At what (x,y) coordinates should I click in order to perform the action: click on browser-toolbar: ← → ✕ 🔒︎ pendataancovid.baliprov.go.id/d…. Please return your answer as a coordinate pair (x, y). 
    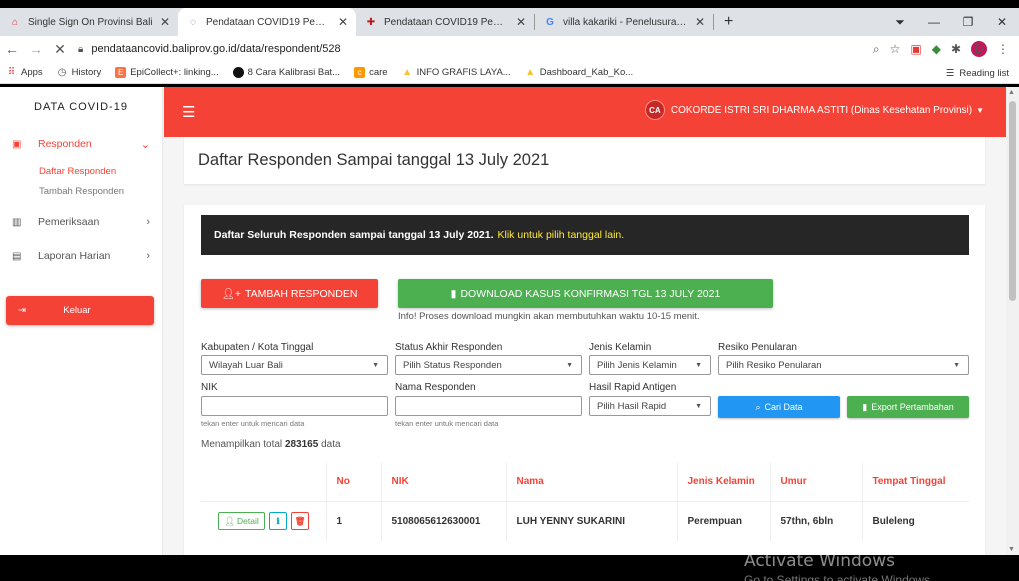
    Looking at the image, I should click on (509, 49).